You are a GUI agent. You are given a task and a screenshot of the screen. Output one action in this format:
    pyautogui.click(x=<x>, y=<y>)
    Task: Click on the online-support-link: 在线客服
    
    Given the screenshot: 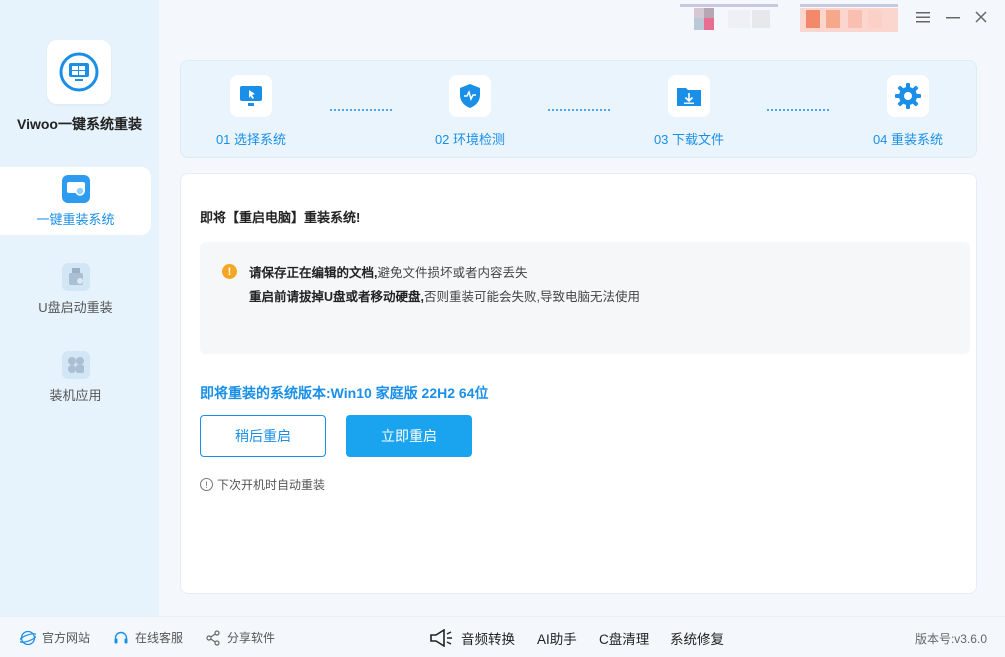 What is the action you would take?
    pyautogui.click(x=148, y=637)
    